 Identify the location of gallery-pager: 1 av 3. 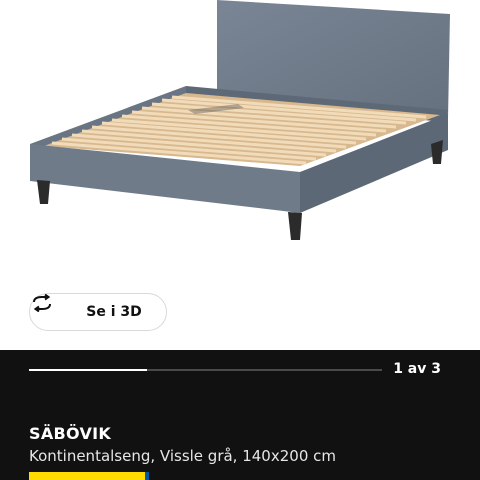
(417, 369).